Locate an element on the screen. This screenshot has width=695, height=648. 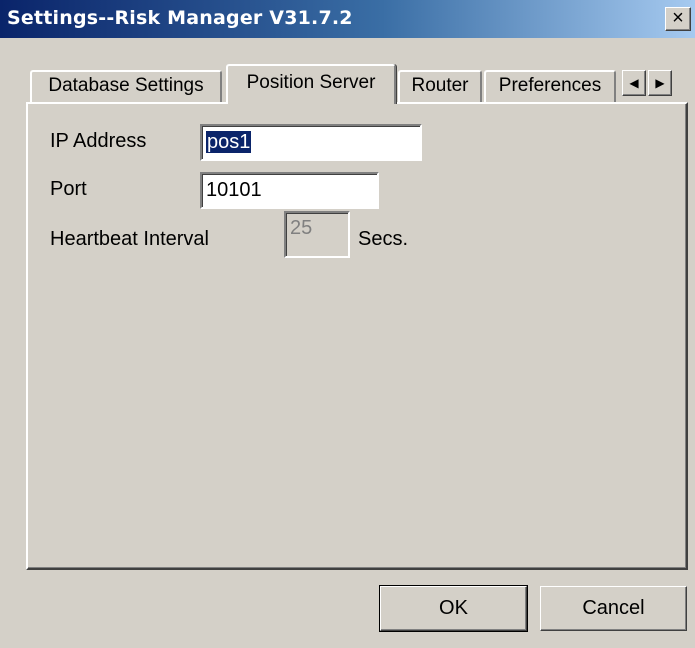
tab-position-server: Position Server is located at coordinates (311, 84).